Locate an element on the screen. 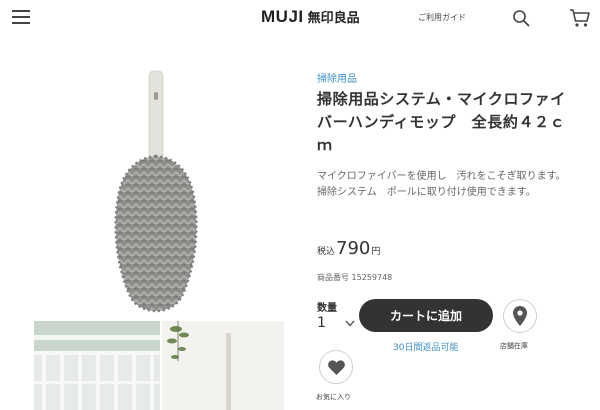 The width and height of the screenshot is (600, 410). returns-note-link: 30日間返品可能 is located at coordinates (425, 346).